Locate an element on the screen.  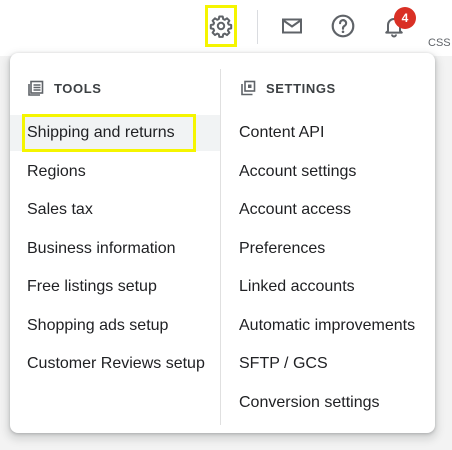
menu-item-regions: Regions is located at coordinates (115, 172).